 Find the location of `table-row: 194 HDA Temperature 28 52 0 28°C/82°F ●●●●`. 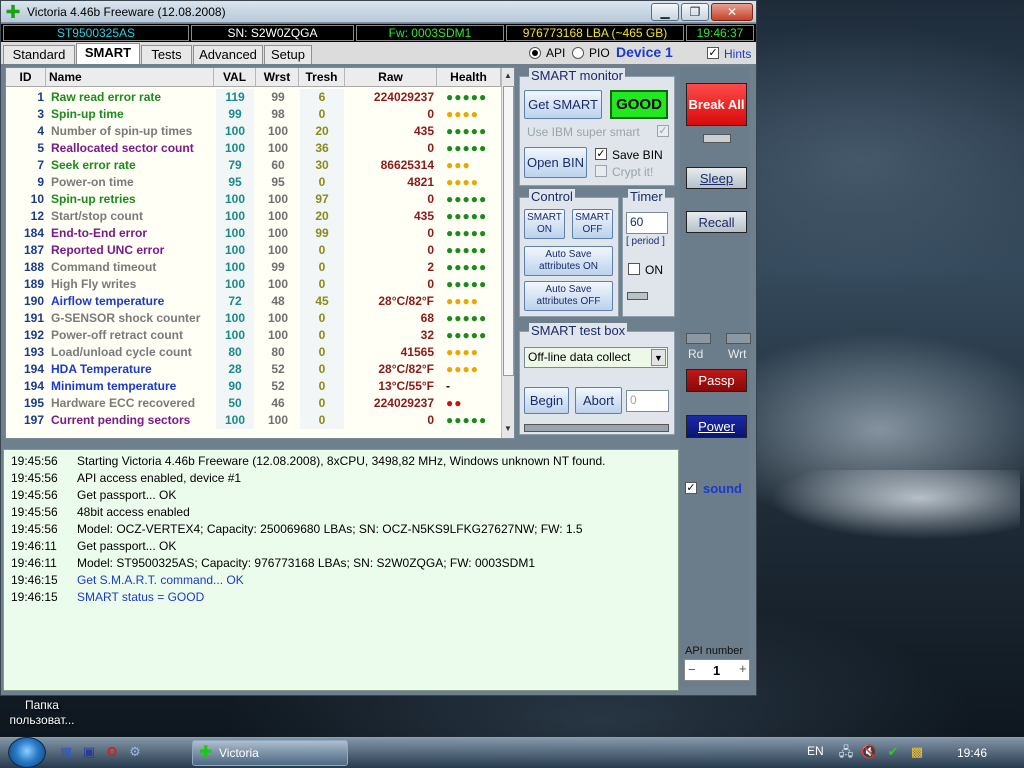

table-row: 194 HDA Temperature 28 52 0 28°C/82°F ●●●● is located at coordinates (253, 369).